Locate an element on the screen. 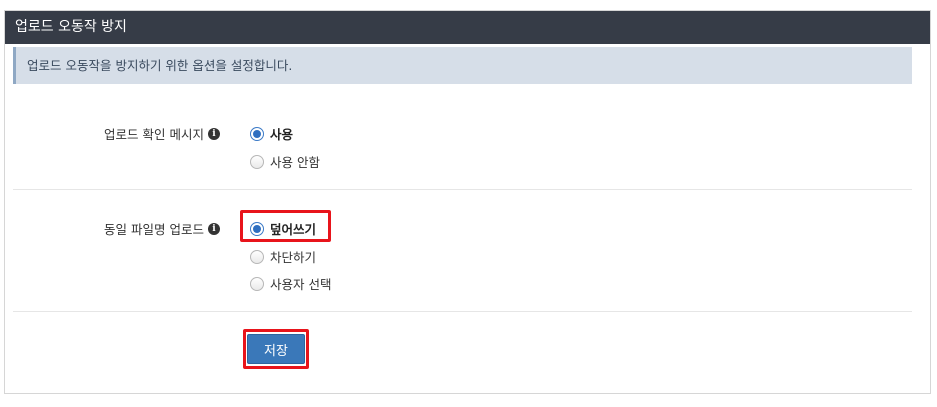 The image size is (937, 407). upload-confirm-option-use: 사용 is located at coordinates (271, 133).